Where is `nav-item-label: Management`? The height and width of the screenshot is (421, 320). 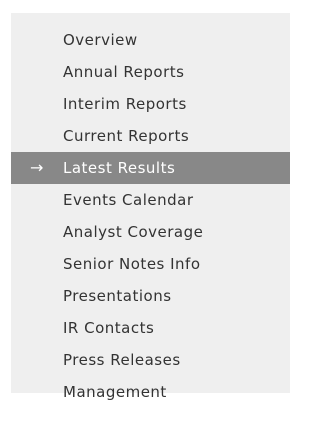 nav-item-label: Management is located at coordinates (115, 392).